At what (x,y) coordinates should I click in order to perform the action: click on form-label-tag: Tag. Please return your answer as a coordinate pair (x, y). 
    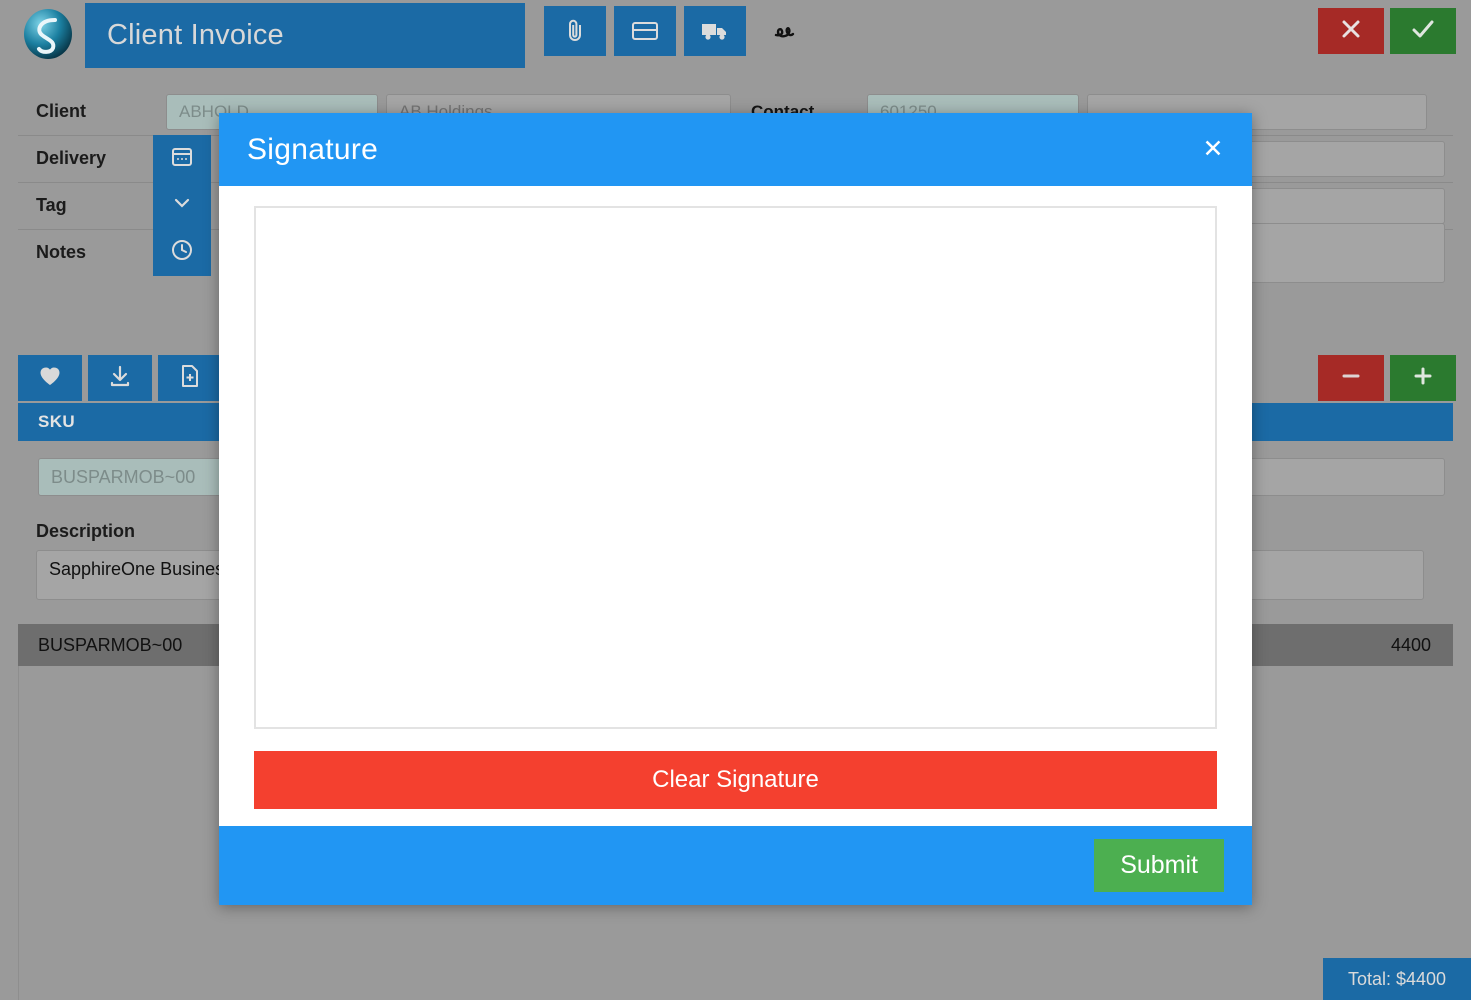
    Looking at the image, I should click on (51, 205).